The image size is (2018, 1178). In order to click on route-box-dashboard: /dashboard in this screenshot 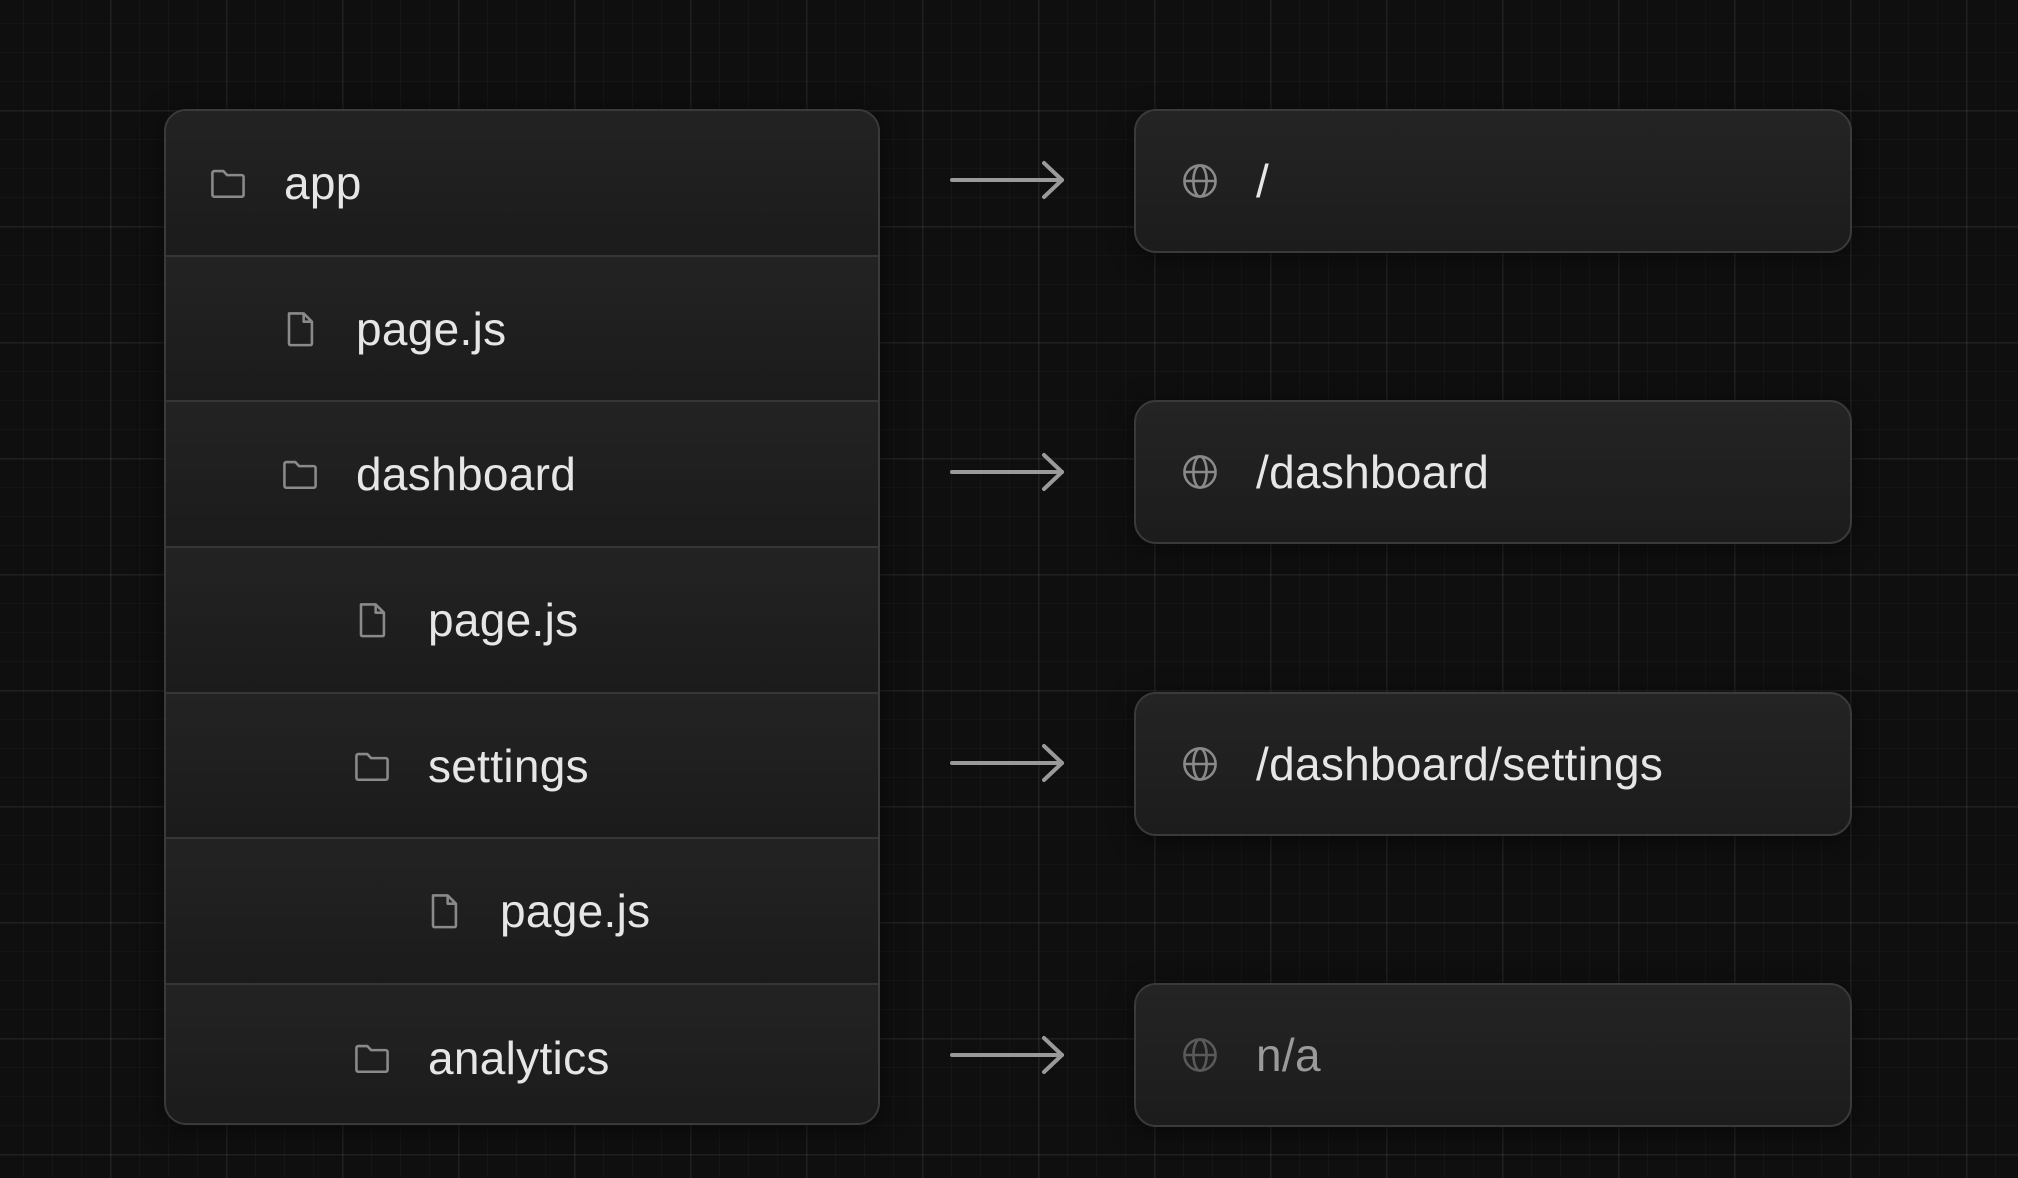, I will do `click(1493, 472)`.